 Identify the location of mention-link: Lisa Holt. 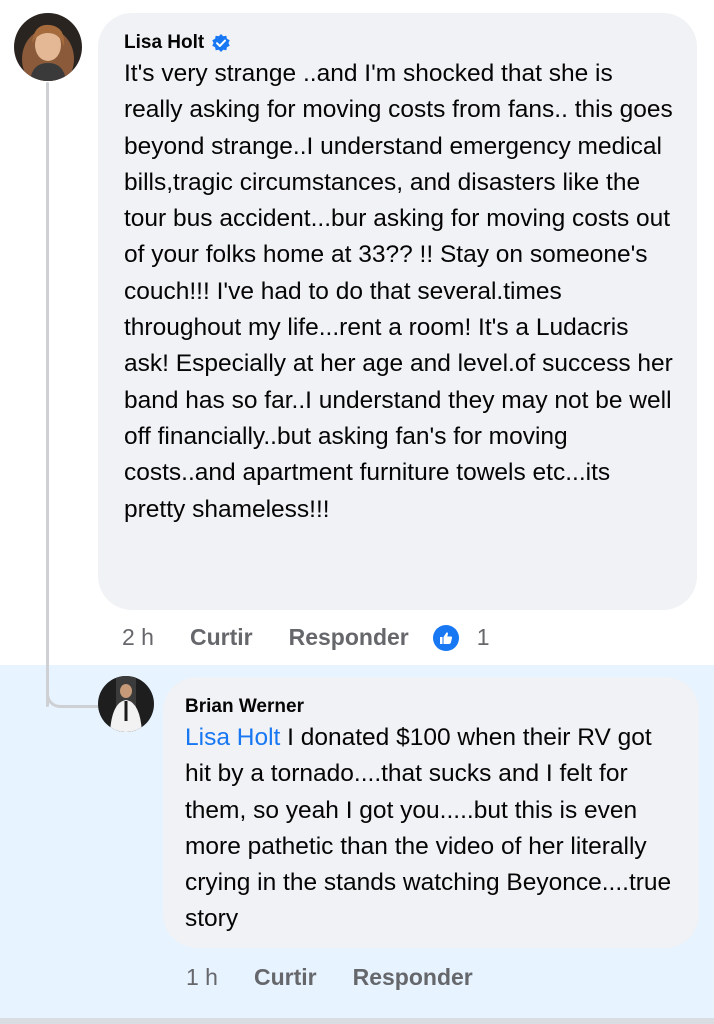
(232, 737).